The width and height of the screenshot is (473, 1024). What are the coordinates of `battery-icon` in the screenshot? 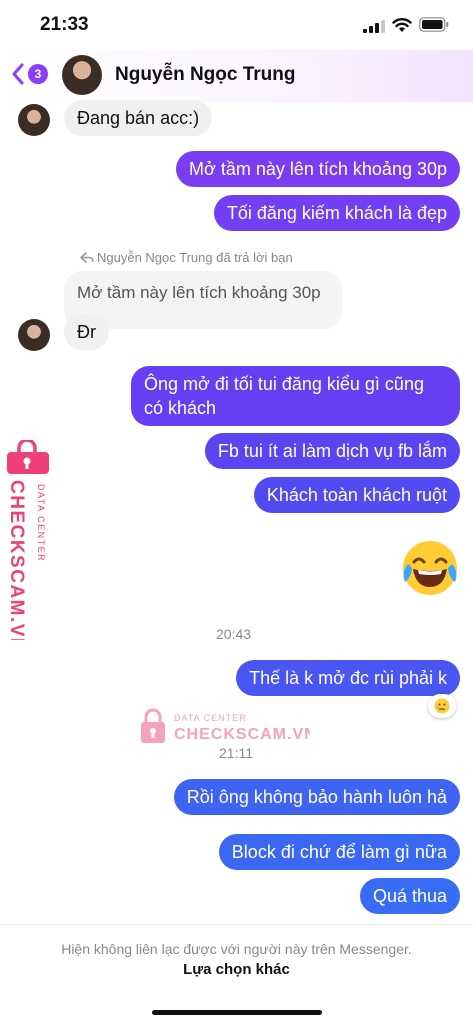 It's located at (434, 24).